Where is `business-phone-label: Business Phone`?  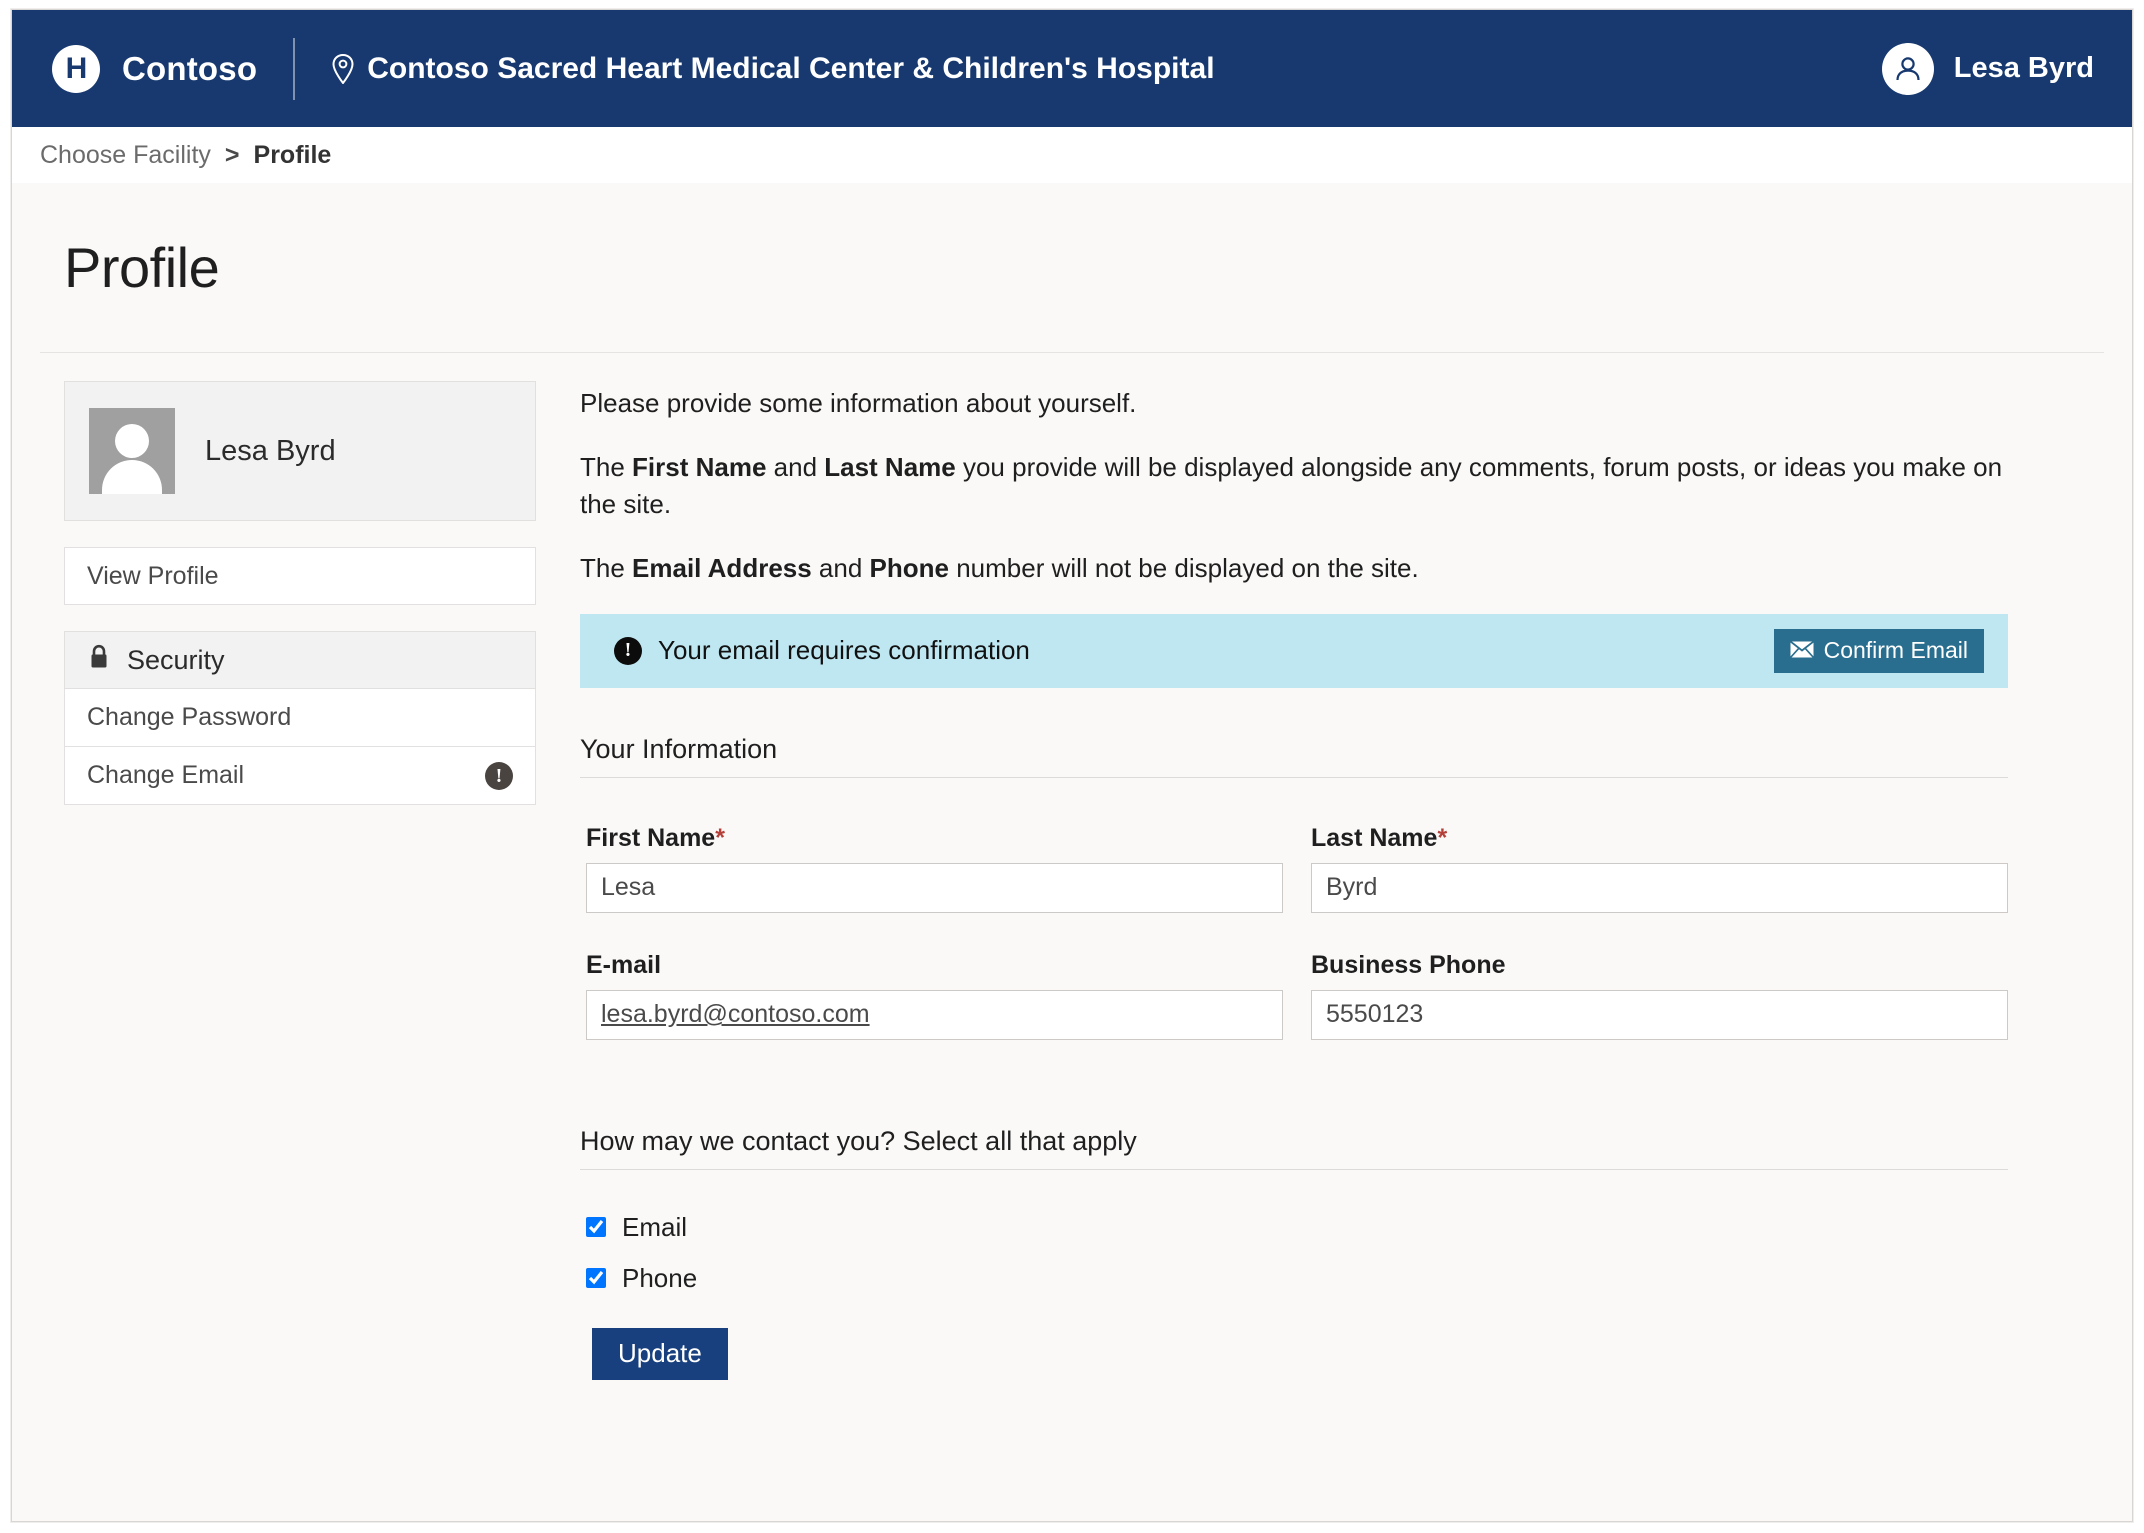
business-phone-label: Business Phone is located at coordinates (1408, 964).